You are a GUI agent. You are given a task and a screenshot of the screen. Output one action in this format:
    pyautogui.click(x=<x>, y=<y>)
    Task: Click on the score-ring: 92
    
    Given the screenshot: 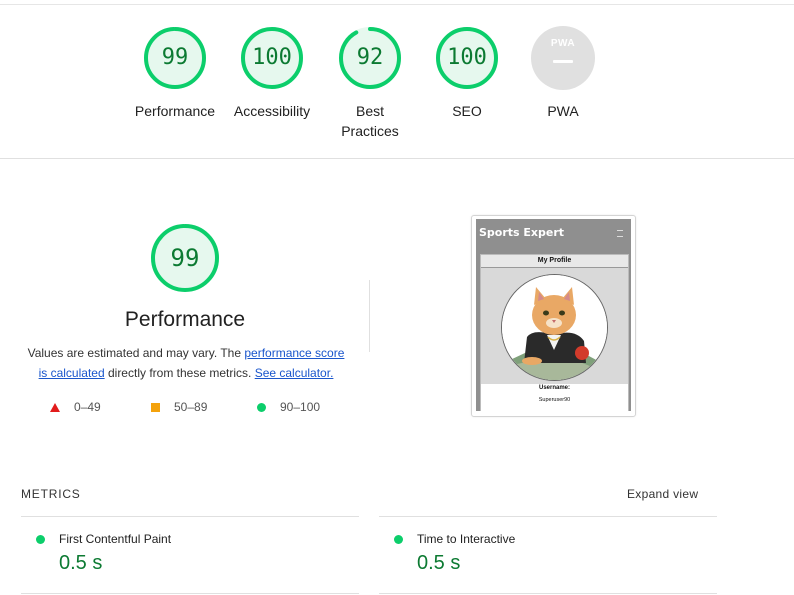 What is the action you would take?
    pyautogui.click(x=370, y=58)
    